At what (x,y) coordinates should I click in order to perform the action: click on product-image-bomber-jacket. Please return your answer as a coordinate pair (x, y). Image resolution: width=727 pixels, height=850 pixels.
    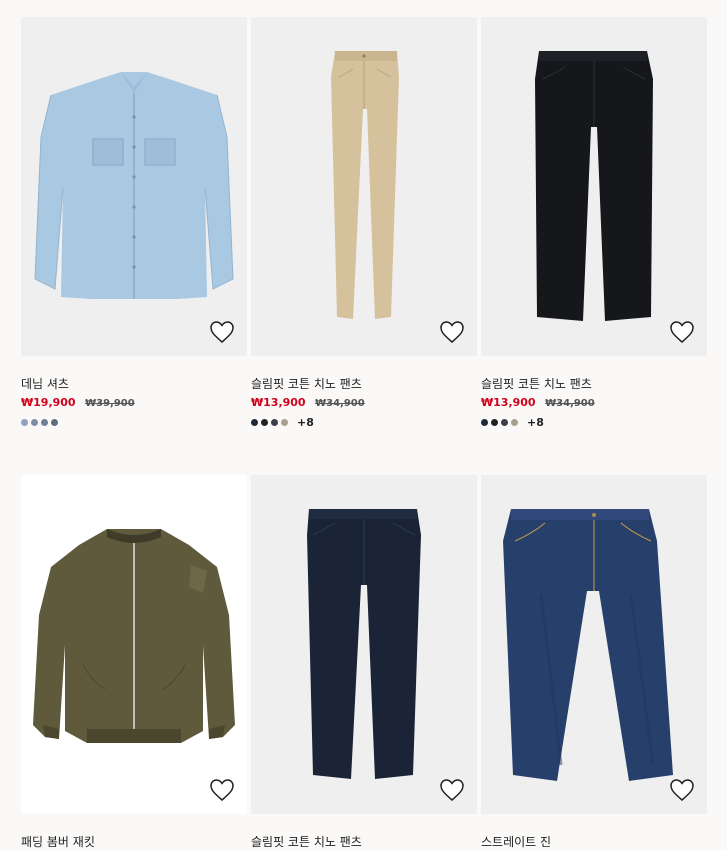
    Looking at the image, I should click on (134, 644).